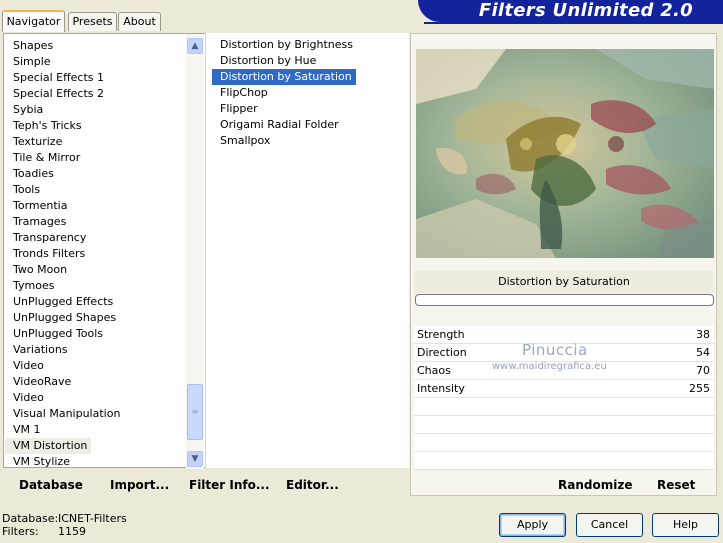 The image size is (723, 543). Describe the element at coordinates (95, 46) in the screenshot. I see `category-item: Shapes` at that location.